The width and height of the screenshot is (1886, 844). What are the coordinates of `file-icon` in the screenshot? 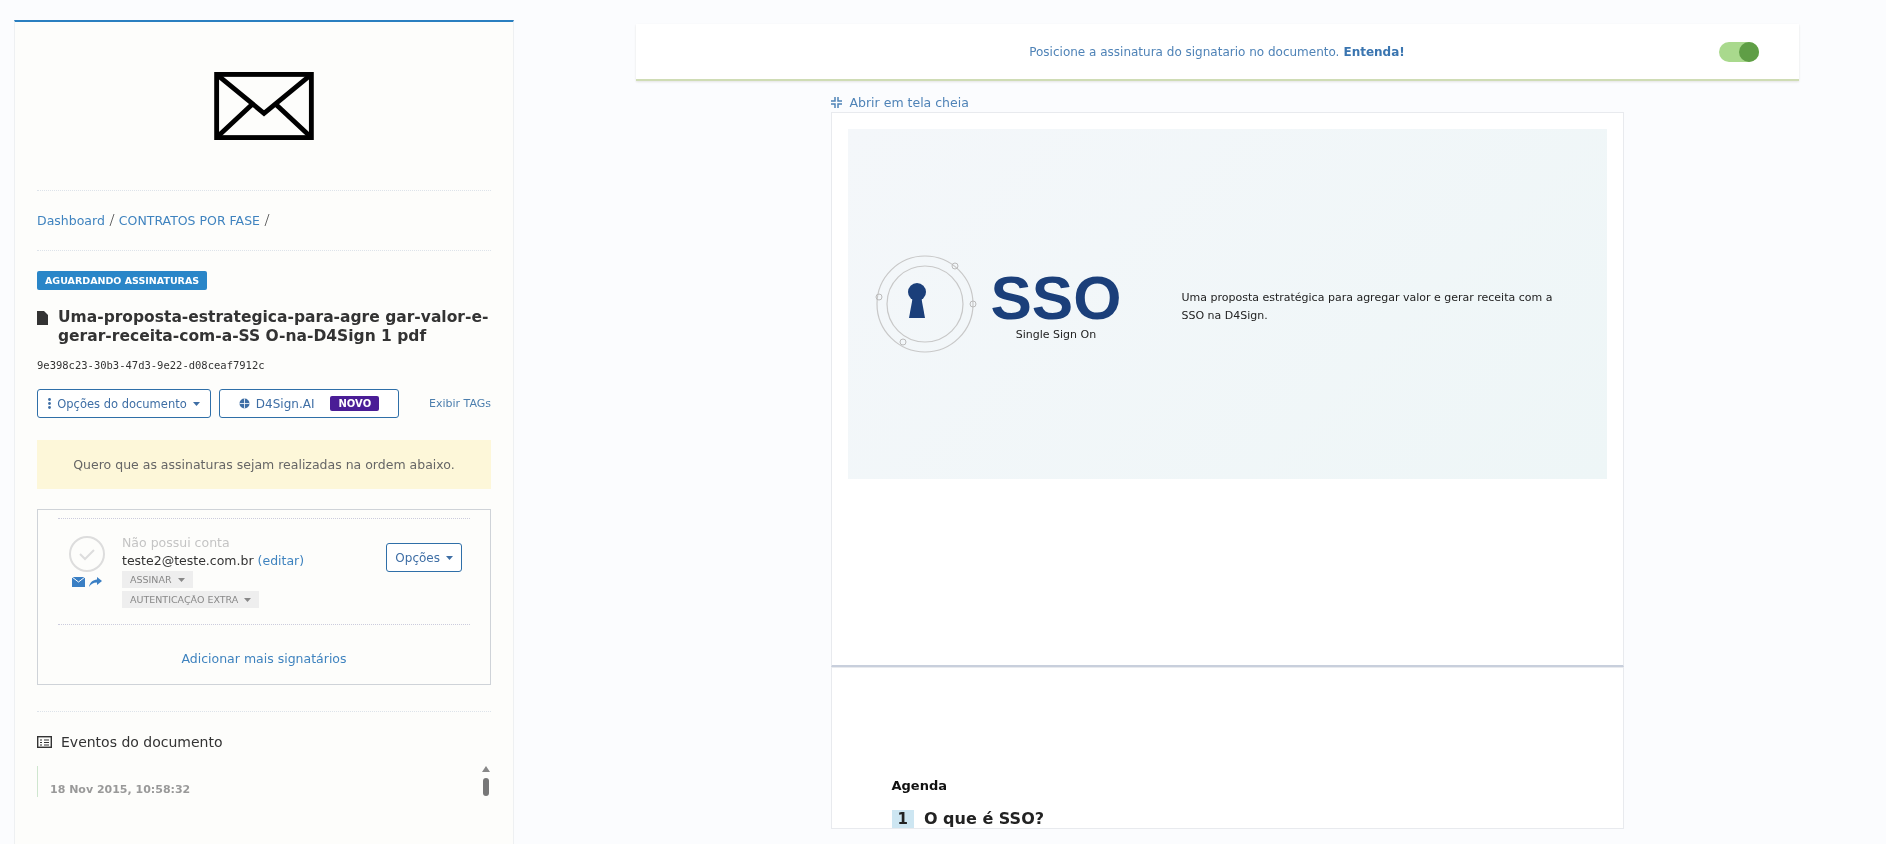 It's located at (42, 318).